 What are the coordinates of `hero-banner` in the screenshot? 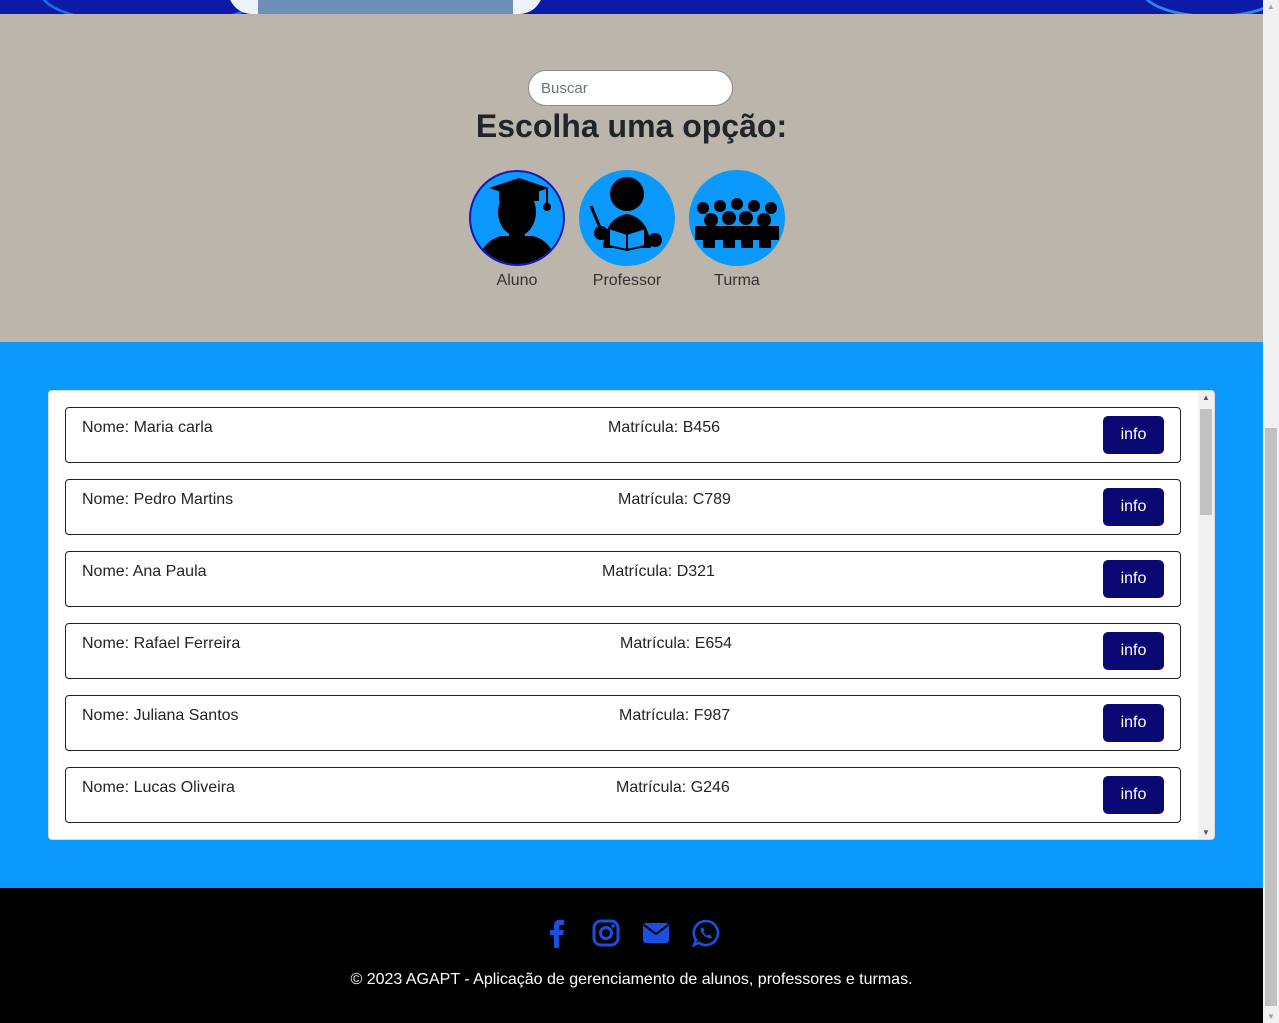 It's located at (631, 7).